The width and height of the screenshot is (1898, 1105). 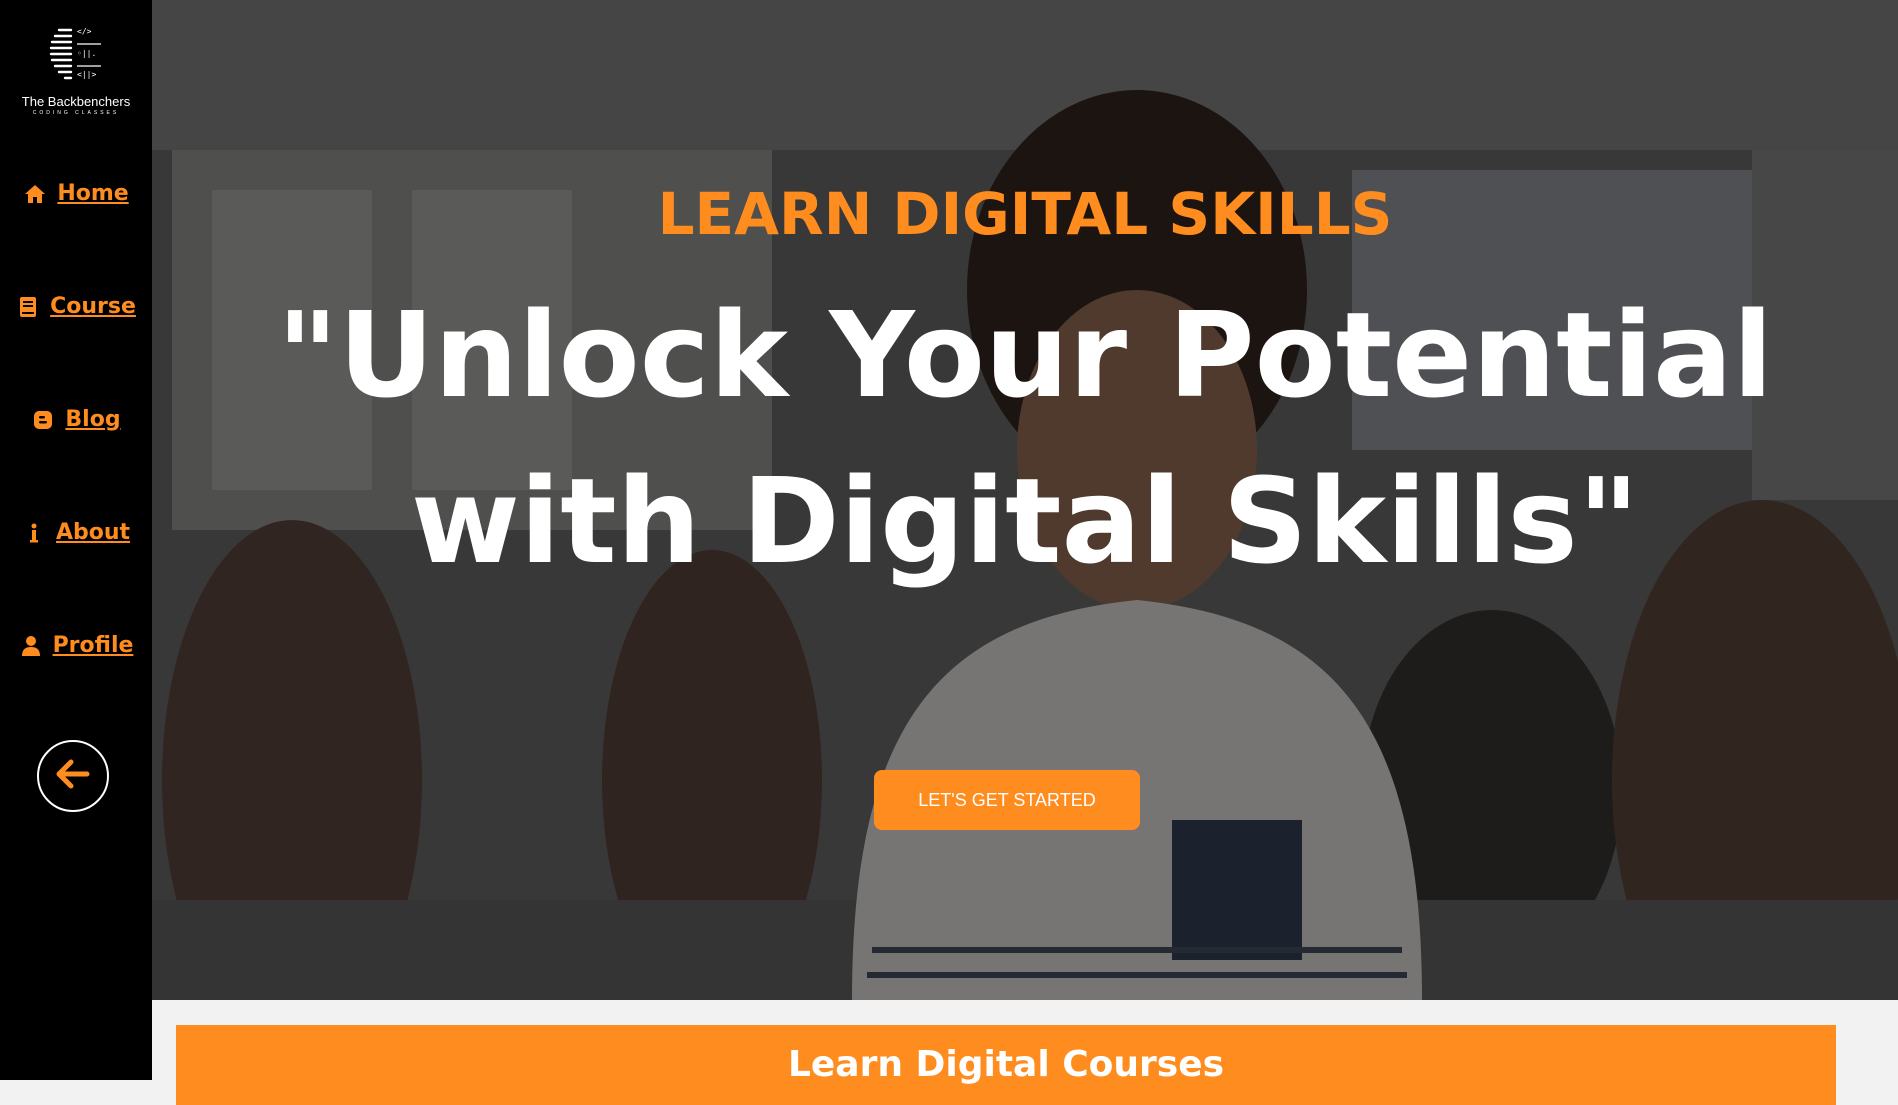 I want to click on get-started-button: LET'S GET STARTED, so click(x=1007, y=800).